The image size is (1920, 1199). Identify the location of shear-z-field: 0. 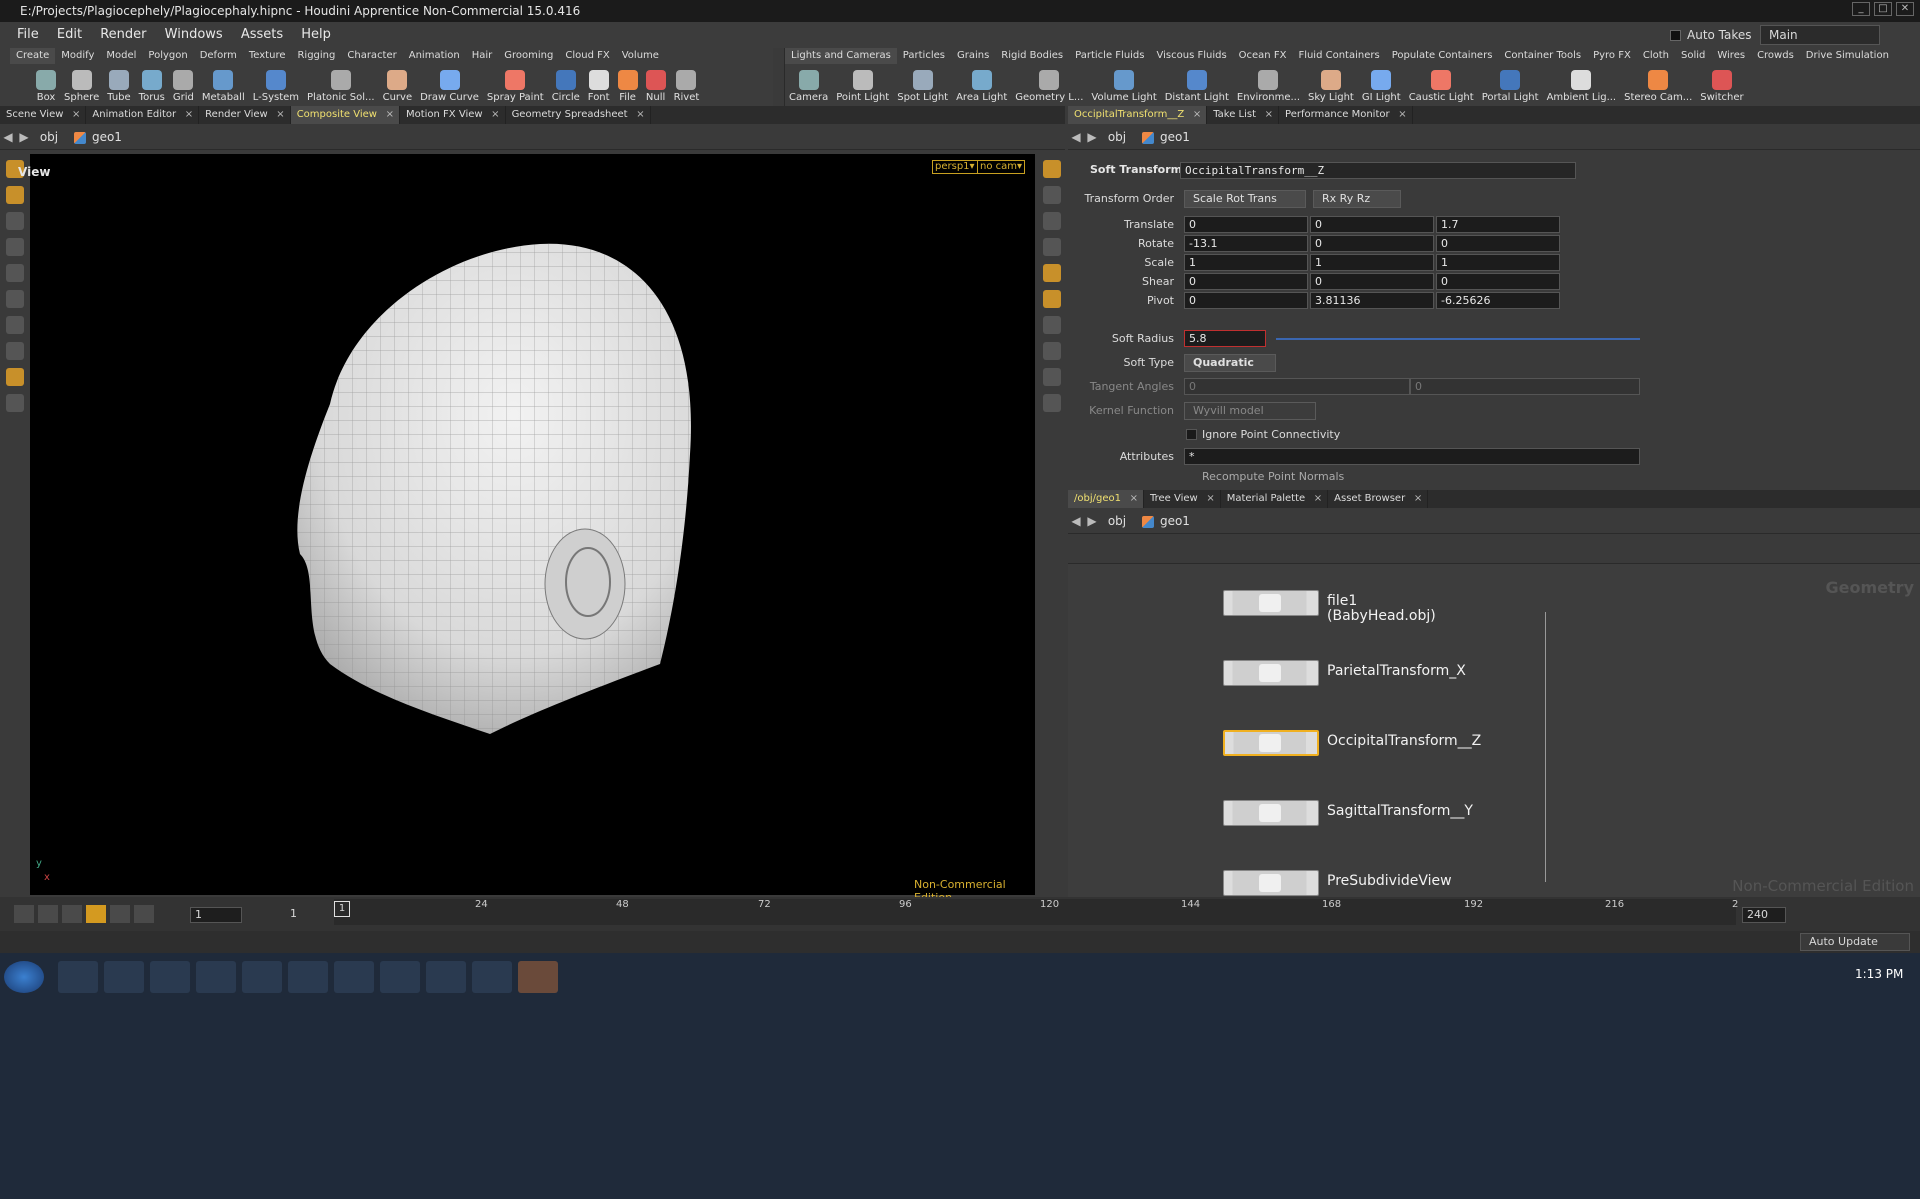
(1498, 281).